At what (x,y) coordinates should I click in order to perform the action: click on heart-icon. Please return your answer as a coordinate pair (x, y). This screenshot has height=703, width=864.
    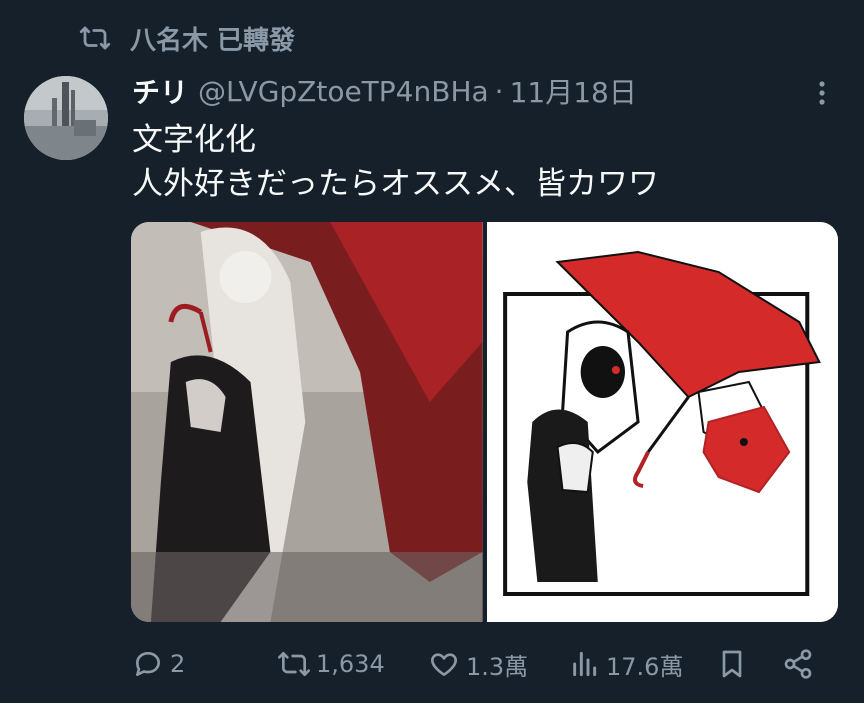
    Looking at the image, I should click on (444, 664).